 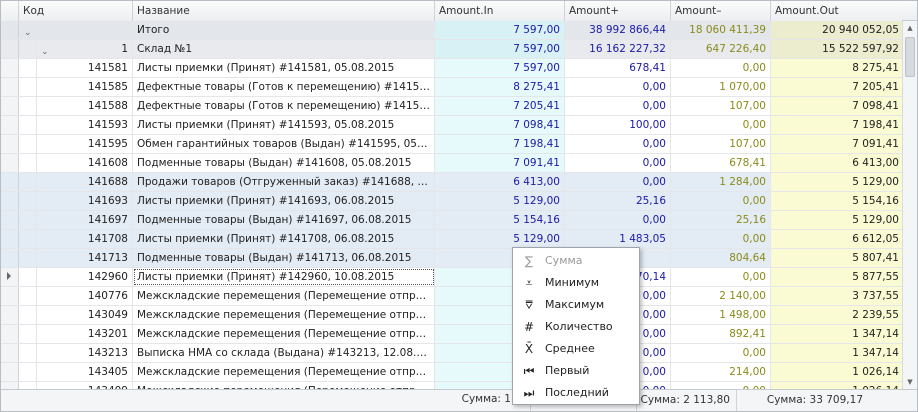 I want to click on cell-amount-out: 6 612,05, so click(x=837, y=239).